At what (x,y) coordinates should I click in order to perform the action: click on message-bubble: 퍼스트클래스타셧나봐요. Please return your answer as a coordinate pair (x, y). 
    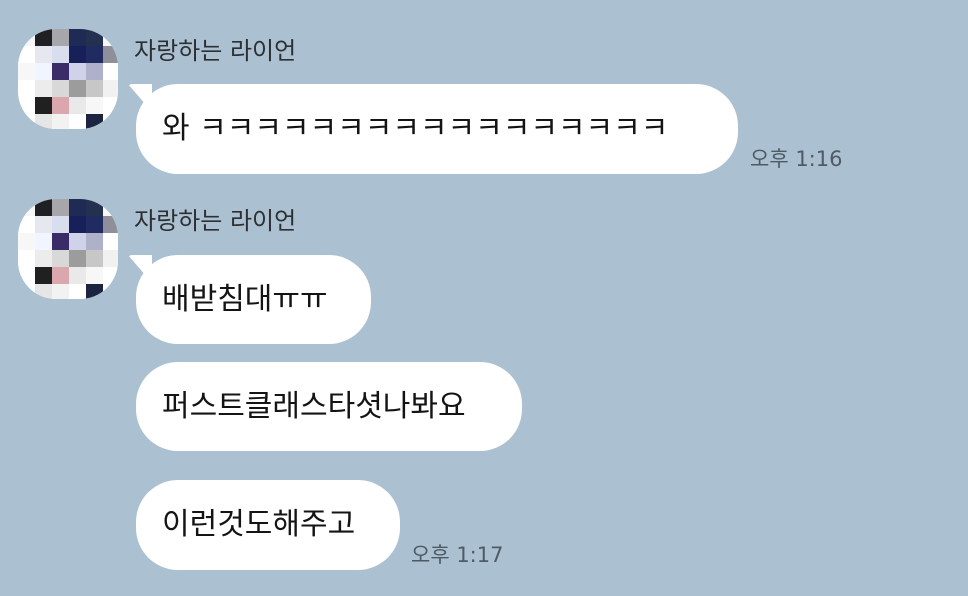
    Looking at the image, I should click on (329, 406).